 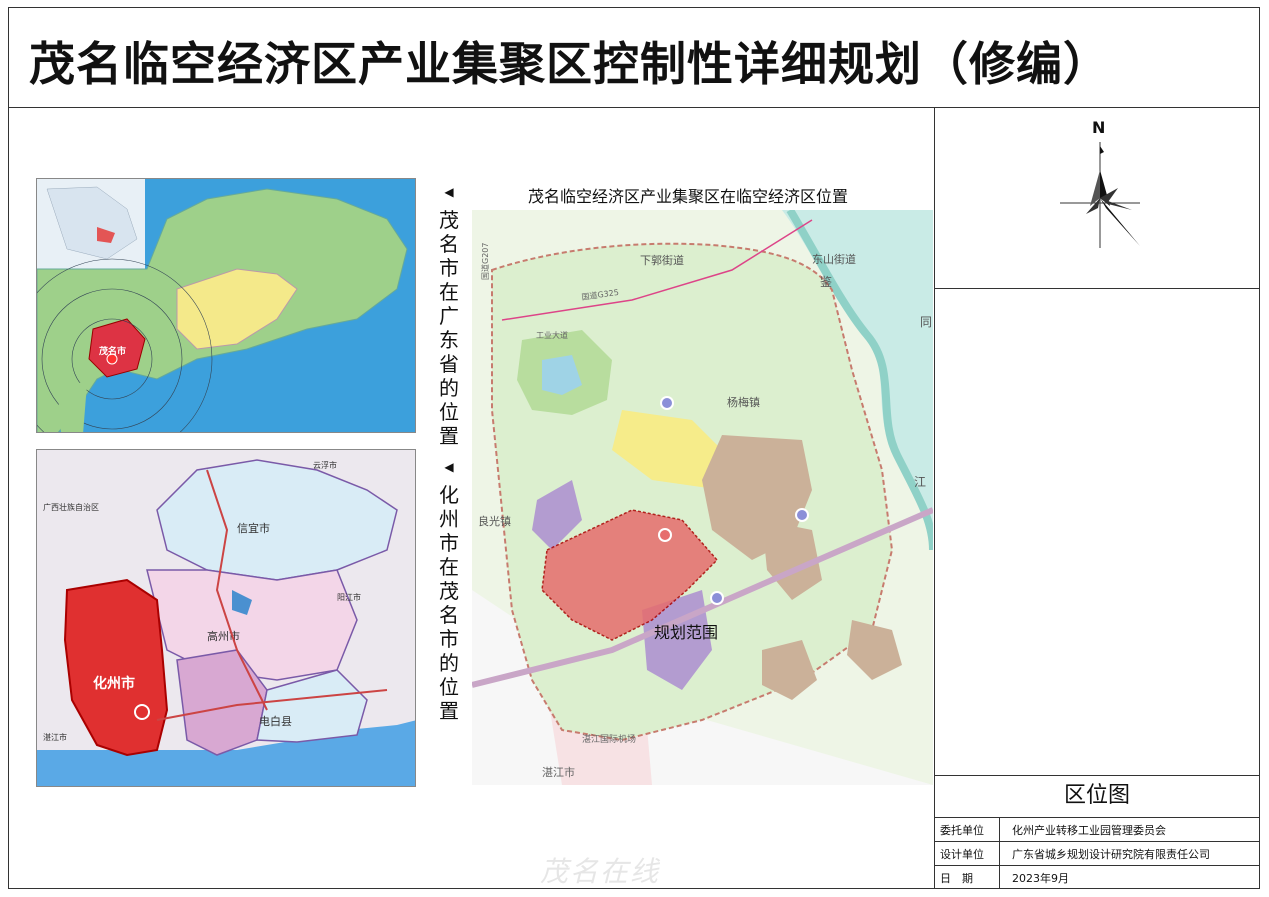 I want to click on province-city-label: 茂名市, so click(x=112, y=351).